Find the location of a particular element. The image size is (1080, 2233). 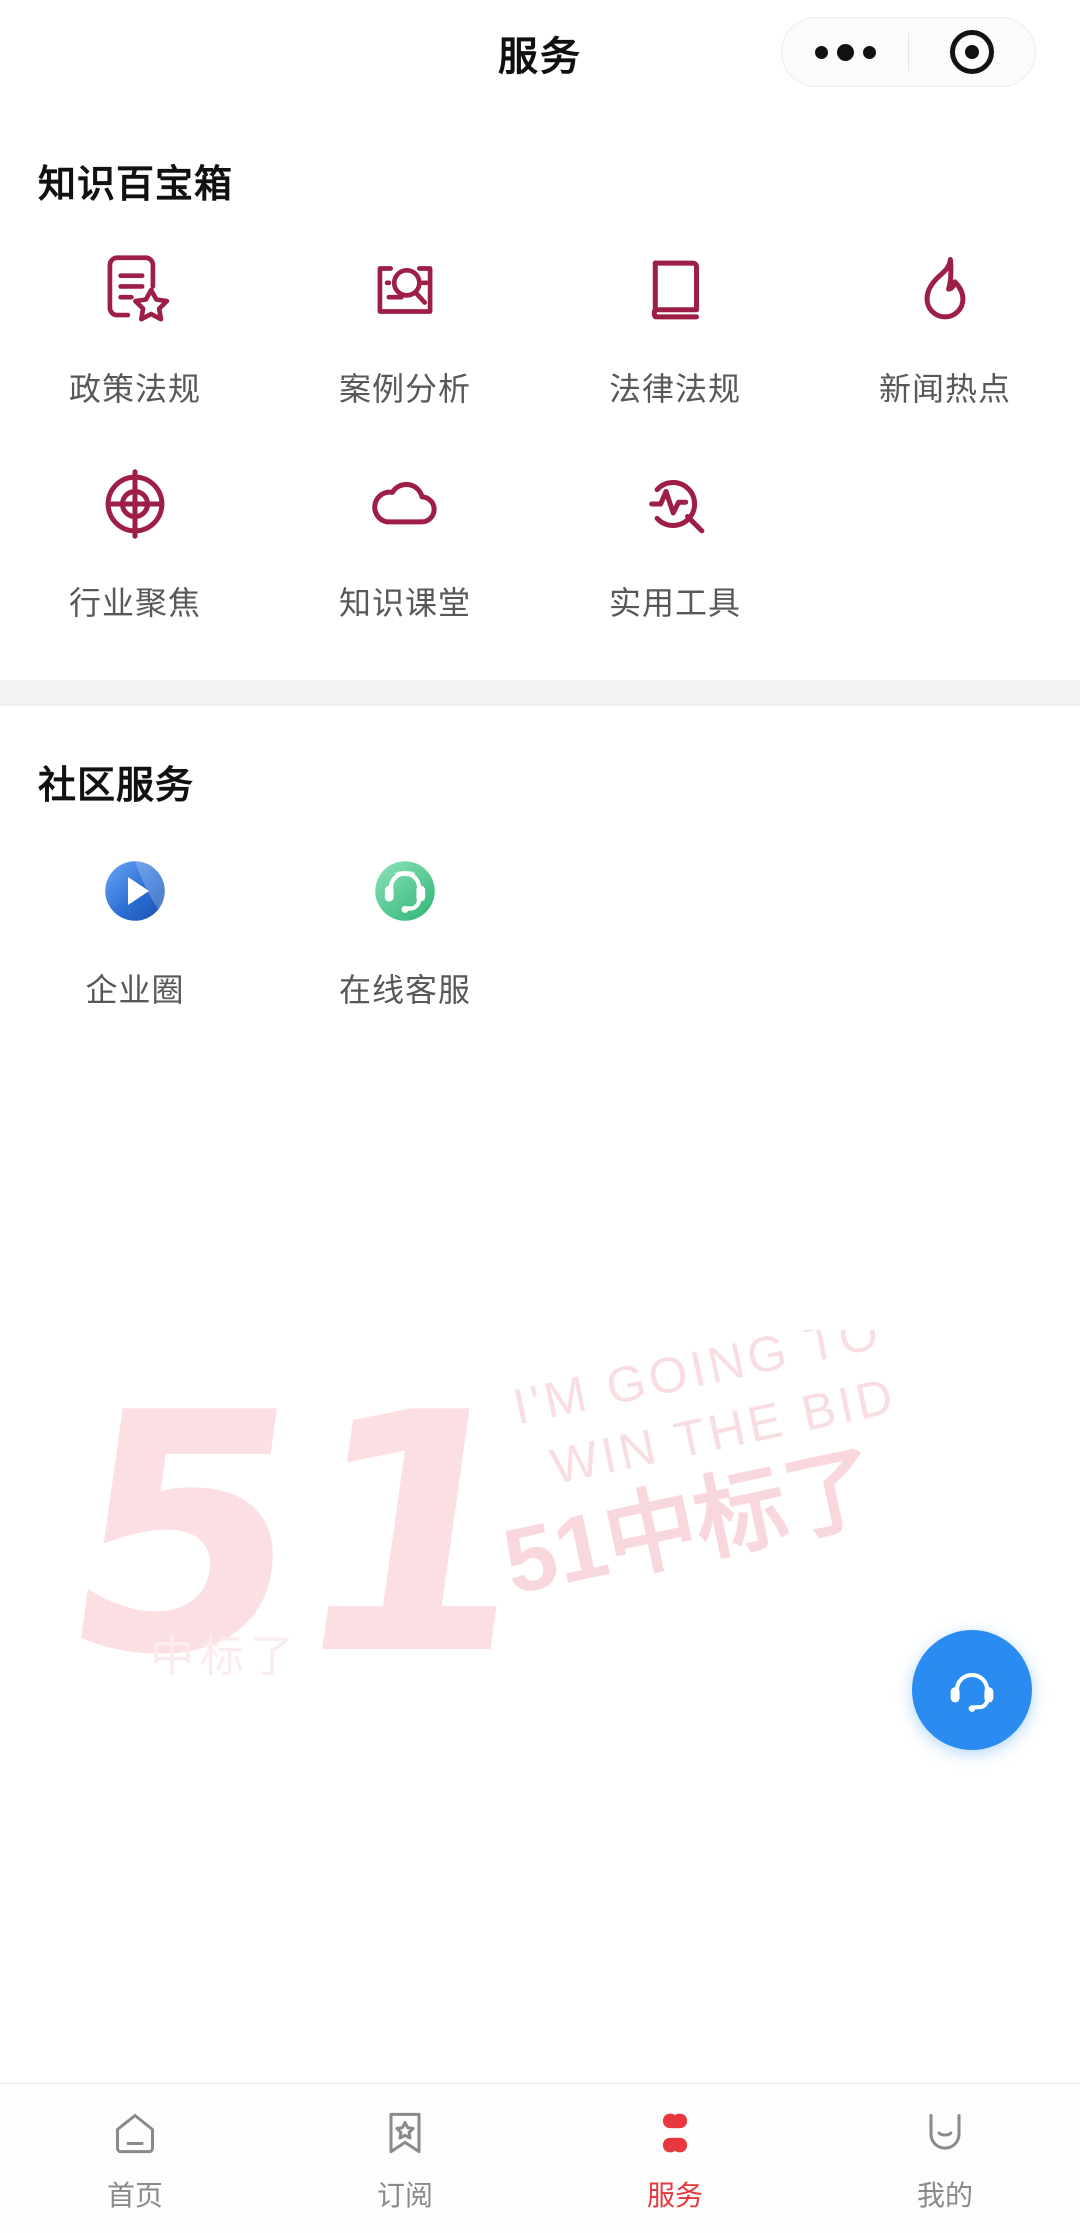

grid-item-news-hotspot: 新闻热点 is located at coordinates (945, 326).